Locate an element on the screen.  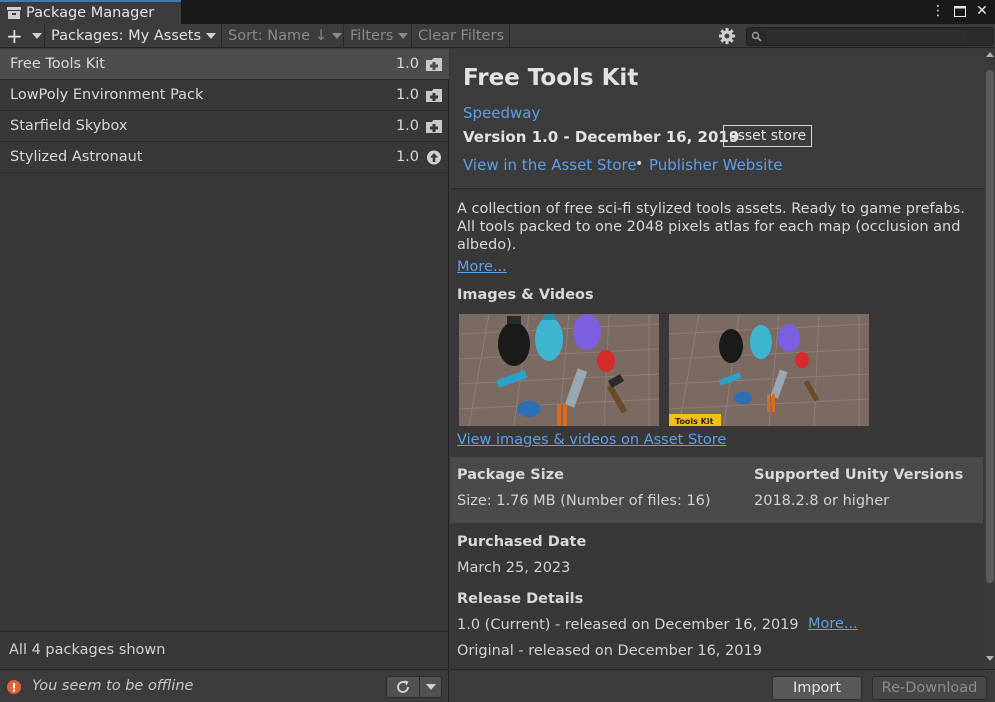
release-original-text: Original - released on December 16, 2019 is located at coordinates (609, 651).